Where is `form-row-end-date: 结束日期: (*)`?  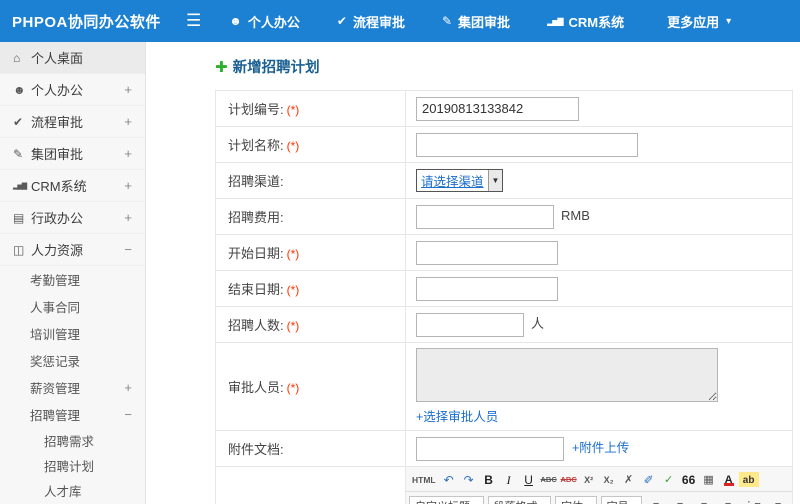 form-row-end-date: 结束日期: (*) is located at coordinates (504, 288).